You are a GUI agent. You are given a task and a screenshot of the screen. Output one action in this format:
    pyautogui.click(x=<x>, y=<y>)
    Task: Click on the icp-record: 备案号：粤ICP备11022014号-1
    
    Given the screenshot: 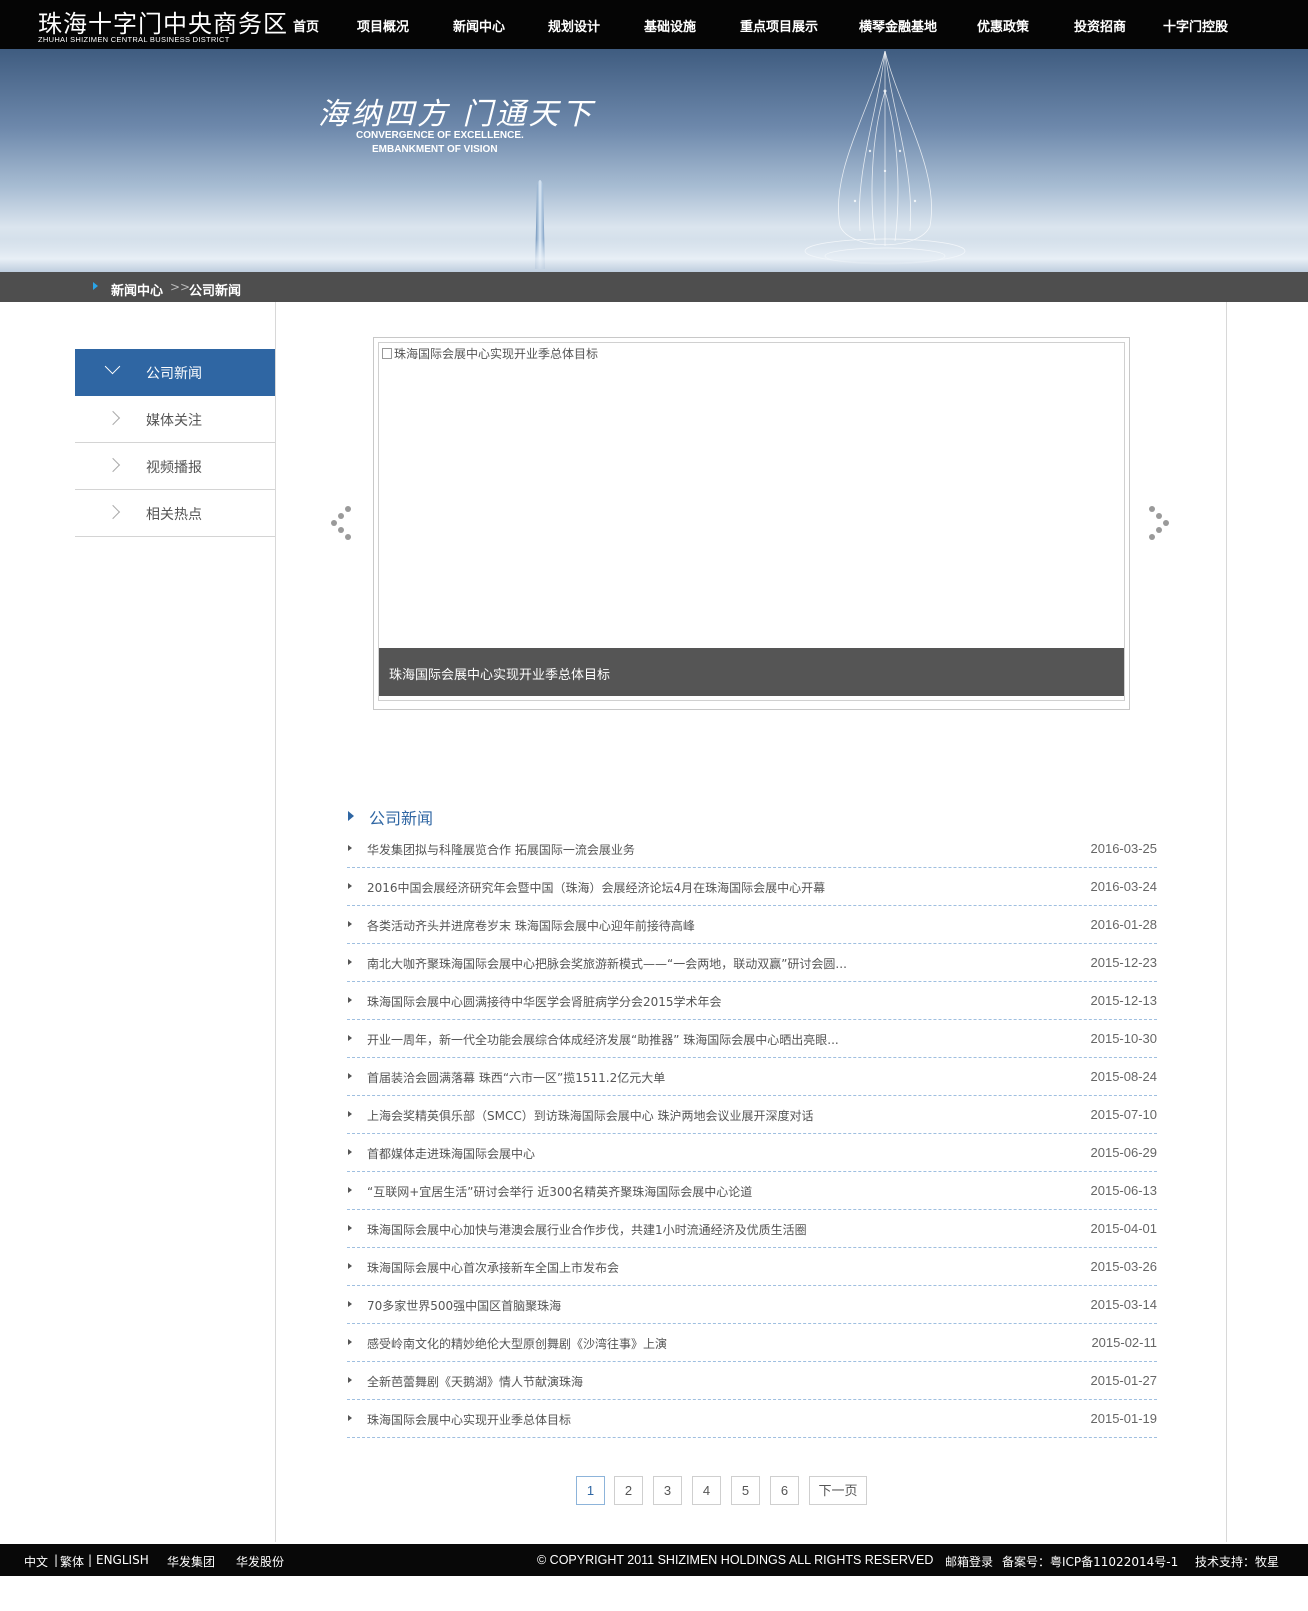 What is the action you would take?
    pyautogui.click(x=1090, y=1561)
    